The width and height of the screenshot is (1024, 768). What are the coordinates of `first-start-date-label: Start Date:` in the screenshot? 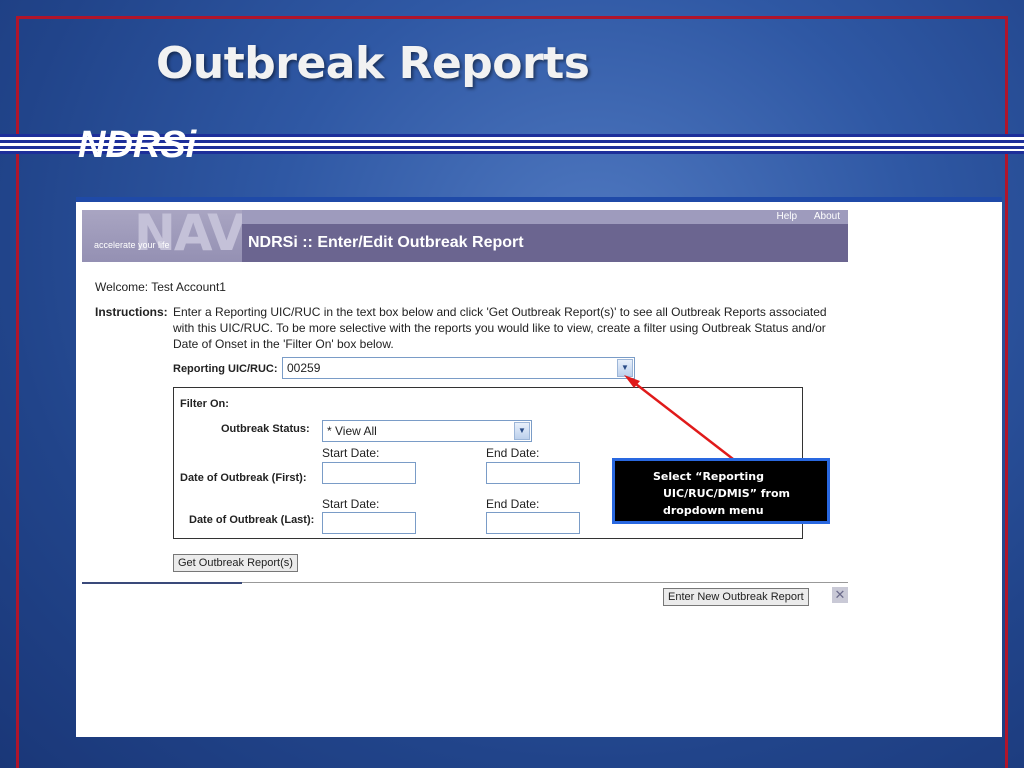 It's located at (351, 453).